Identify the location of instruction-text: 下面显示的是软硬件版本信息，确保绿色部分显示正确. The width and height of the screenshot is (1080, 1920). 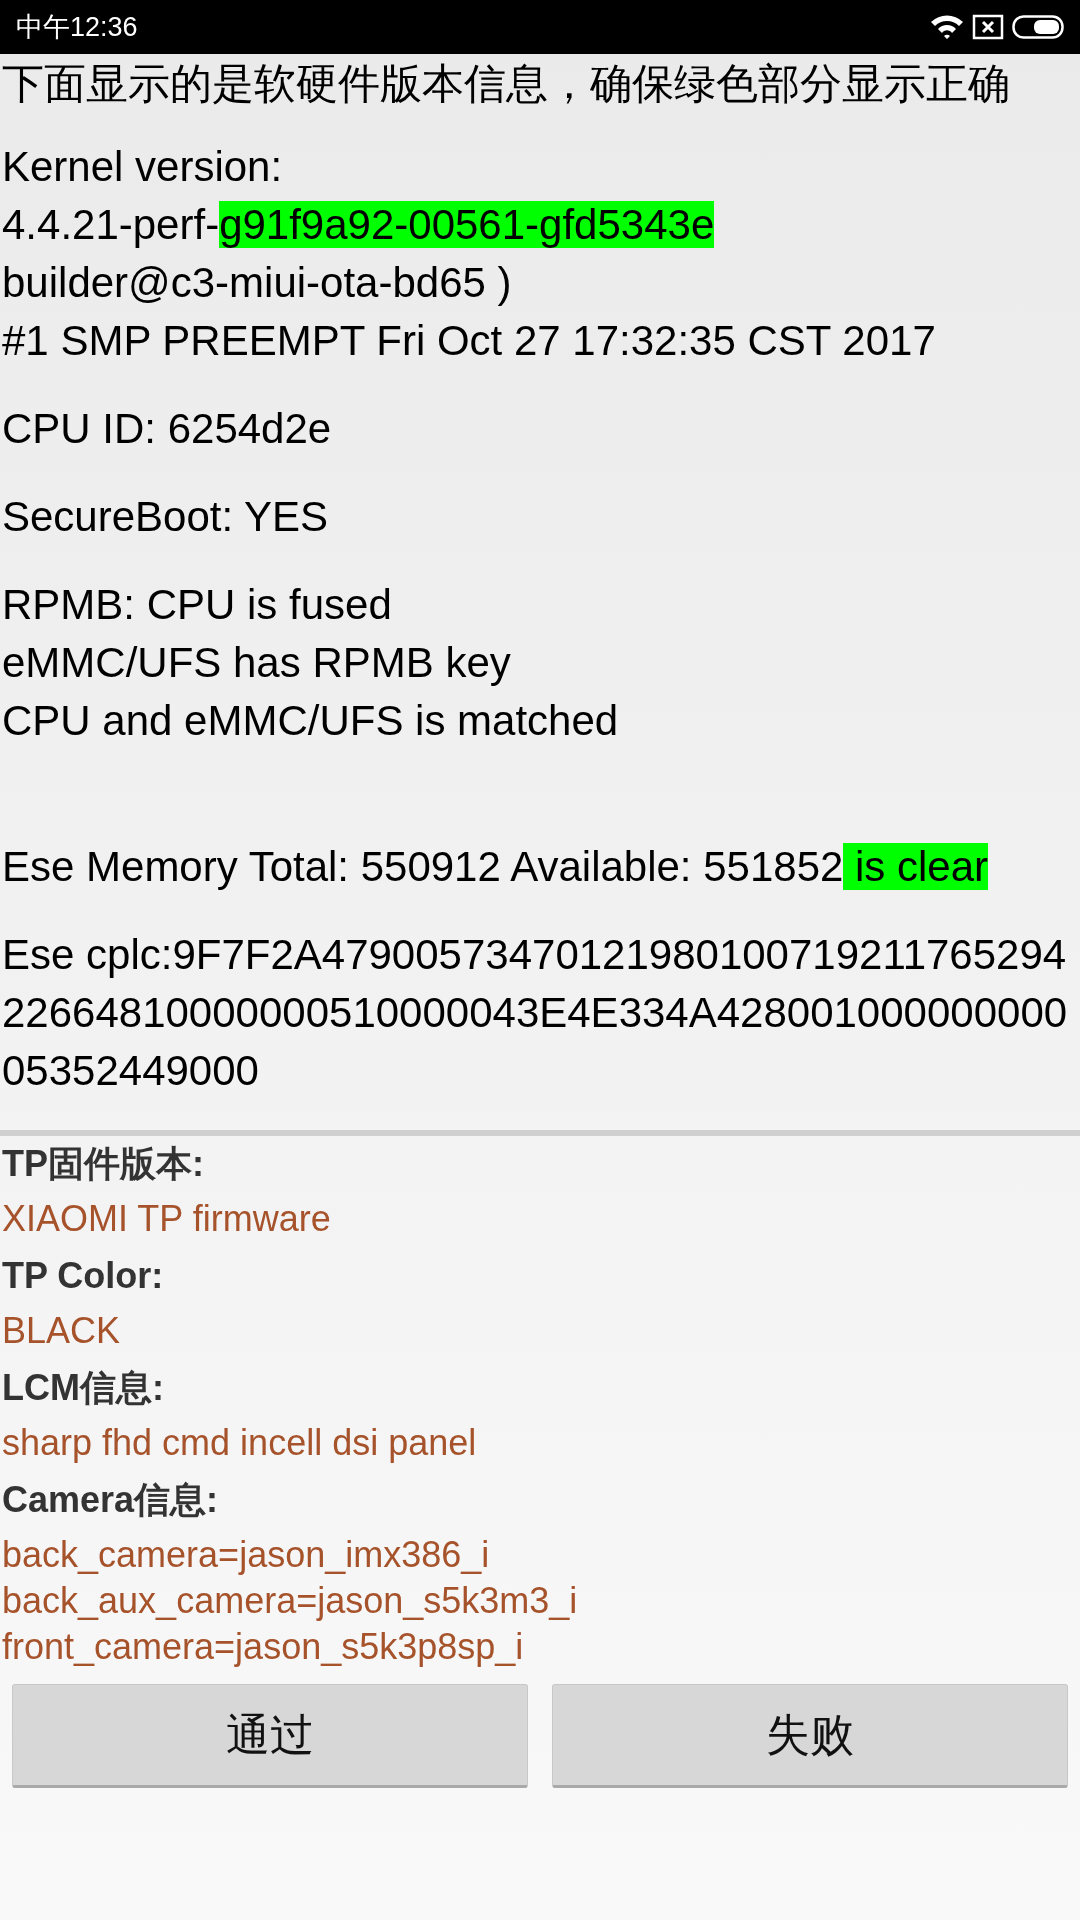
(506, 84).